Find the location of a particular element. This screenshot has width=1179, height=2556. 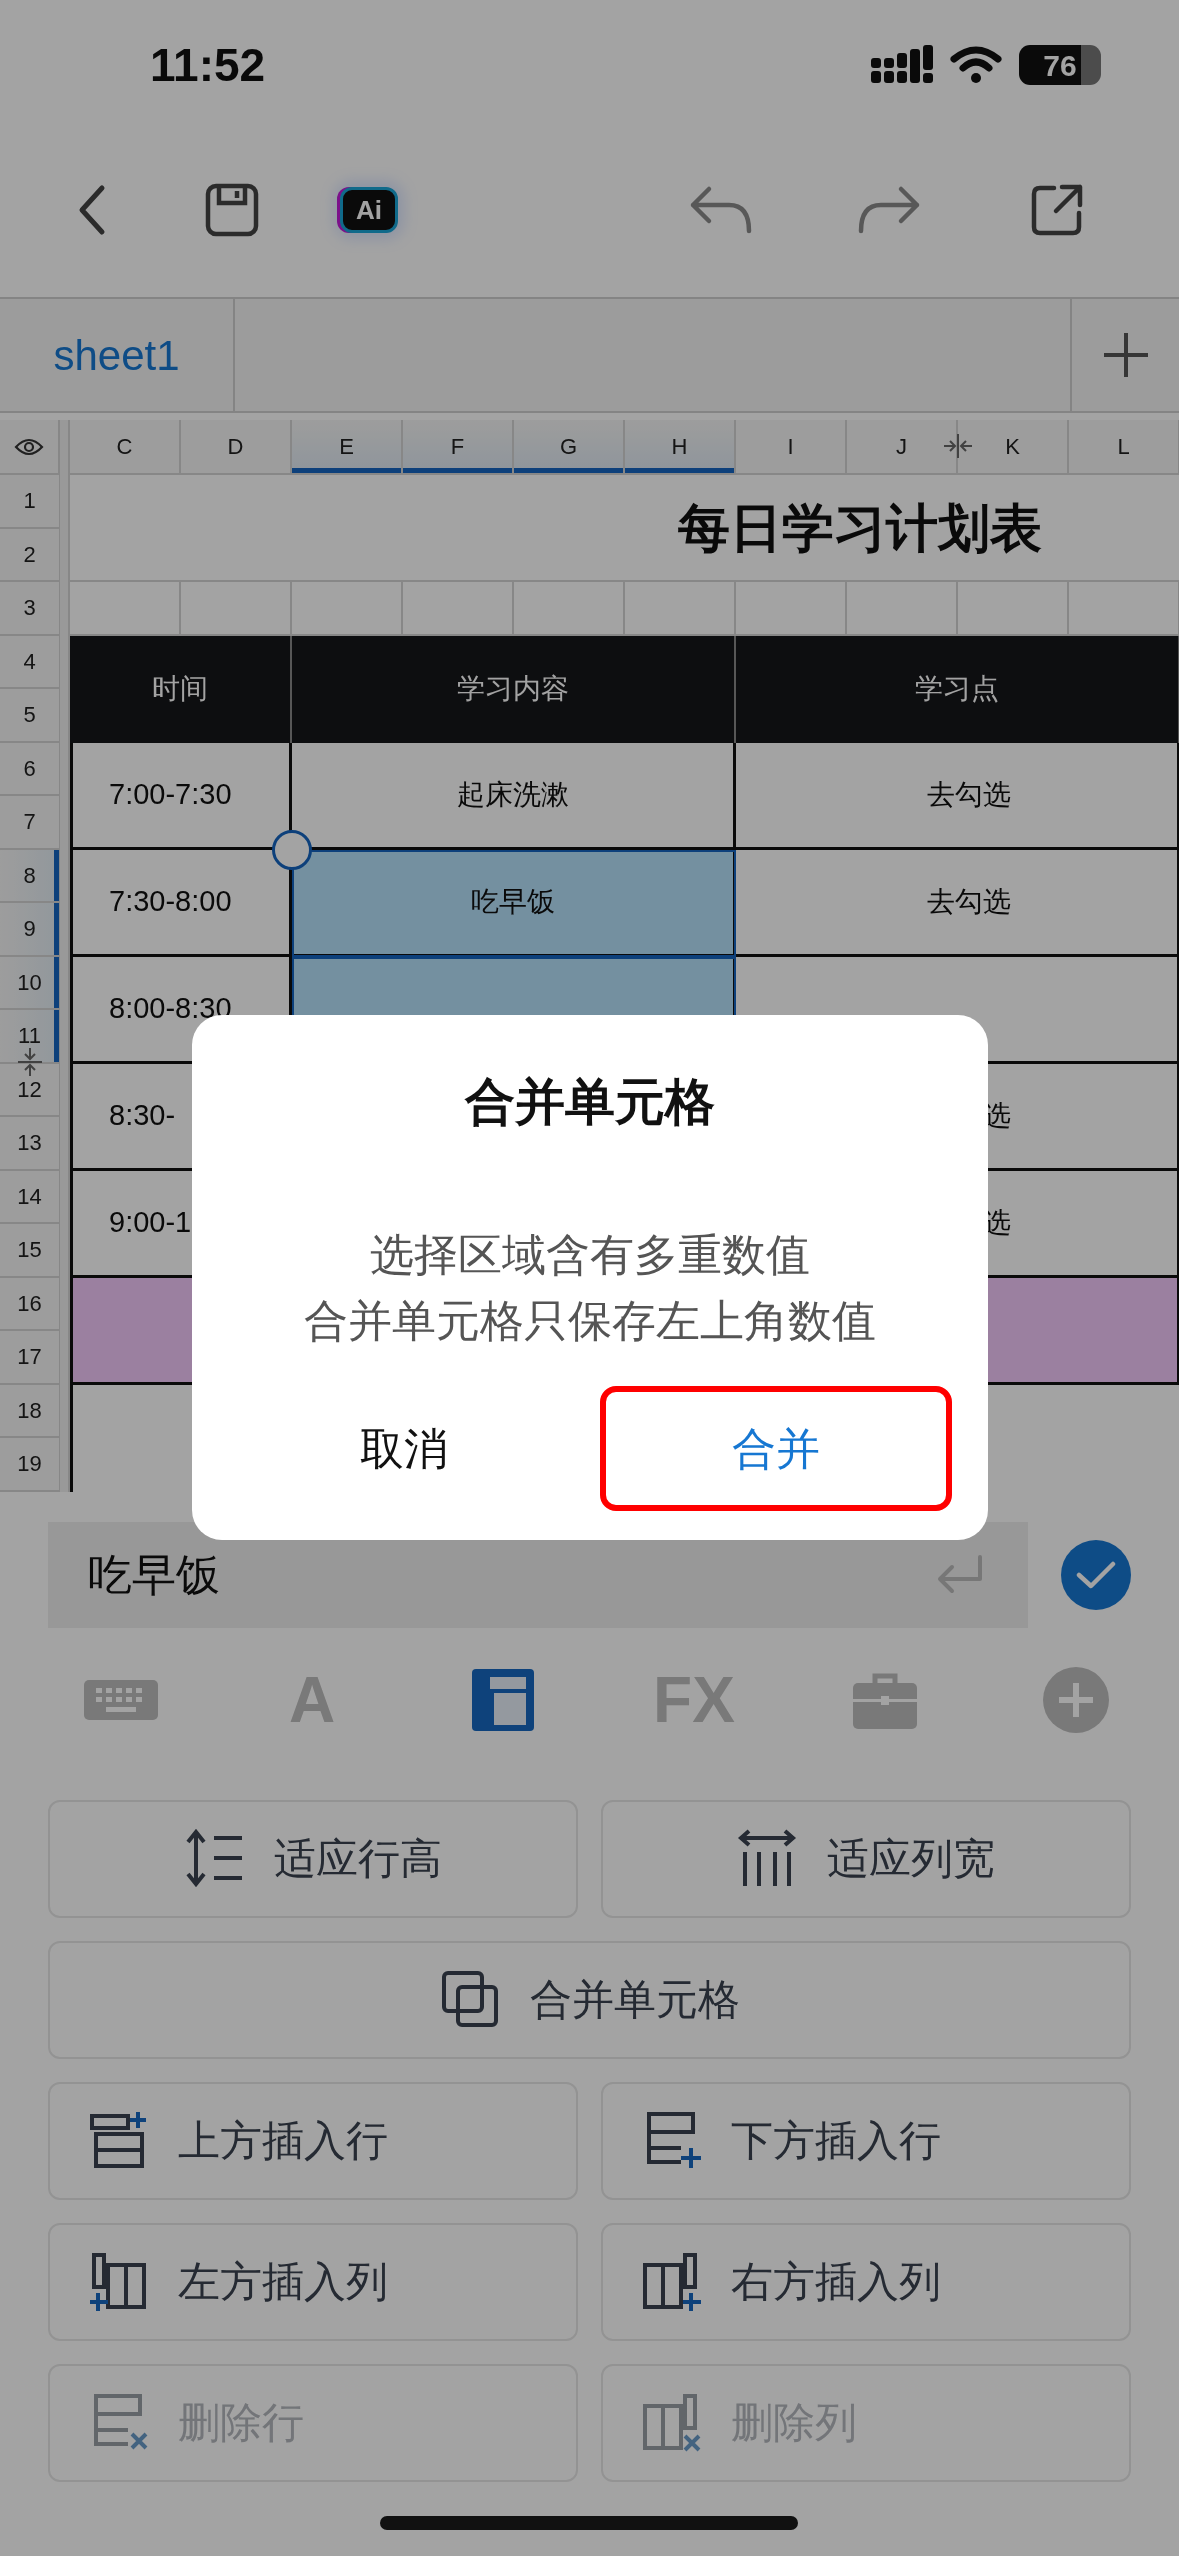

insert-row-below-button: 下方插入行 is located at coordinates (866, 2140).